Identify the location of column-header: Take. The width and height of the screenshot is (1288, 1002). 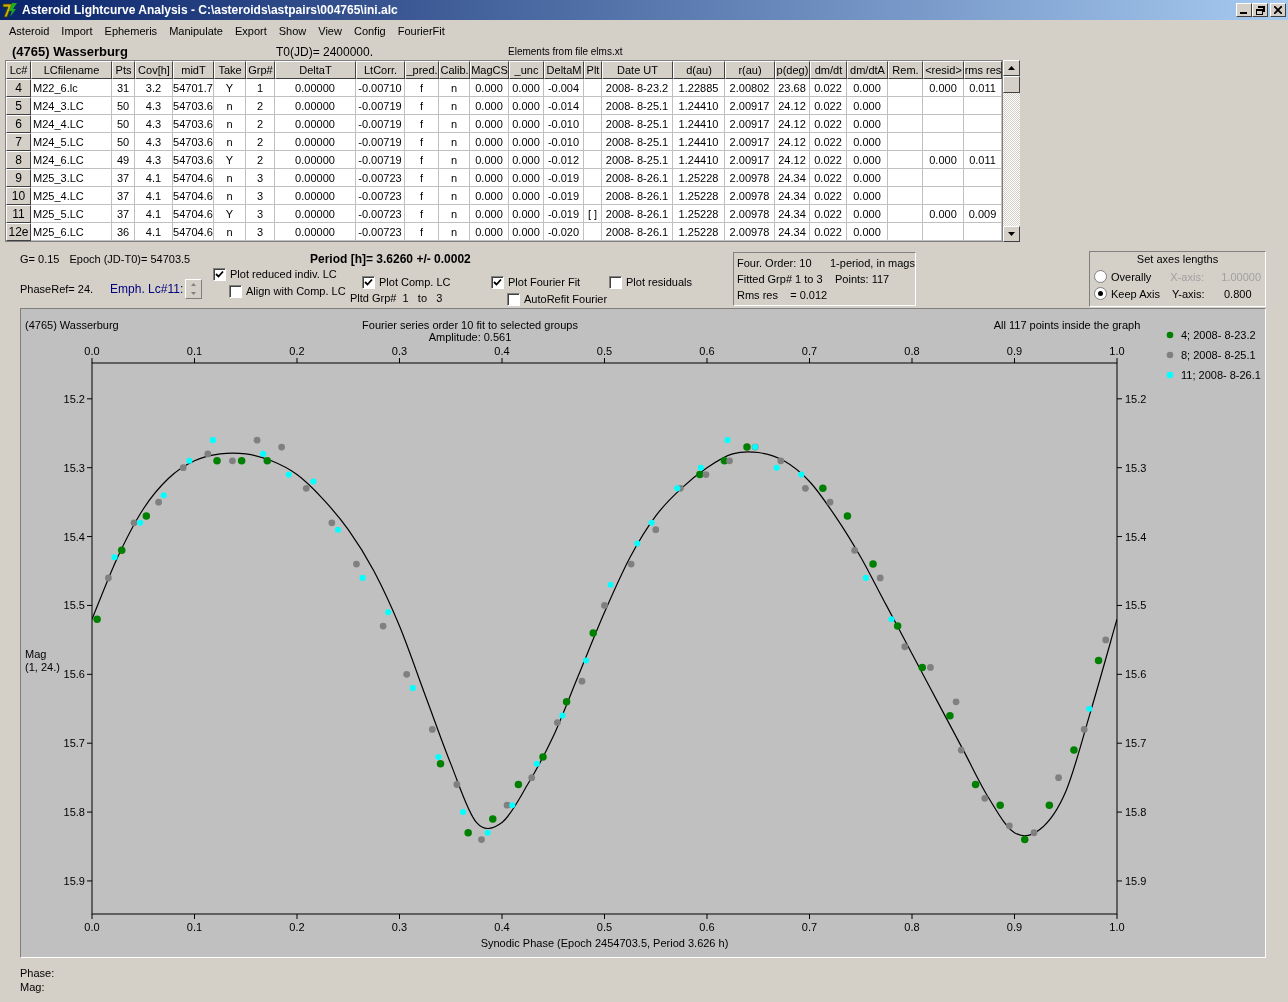
(230, 70).